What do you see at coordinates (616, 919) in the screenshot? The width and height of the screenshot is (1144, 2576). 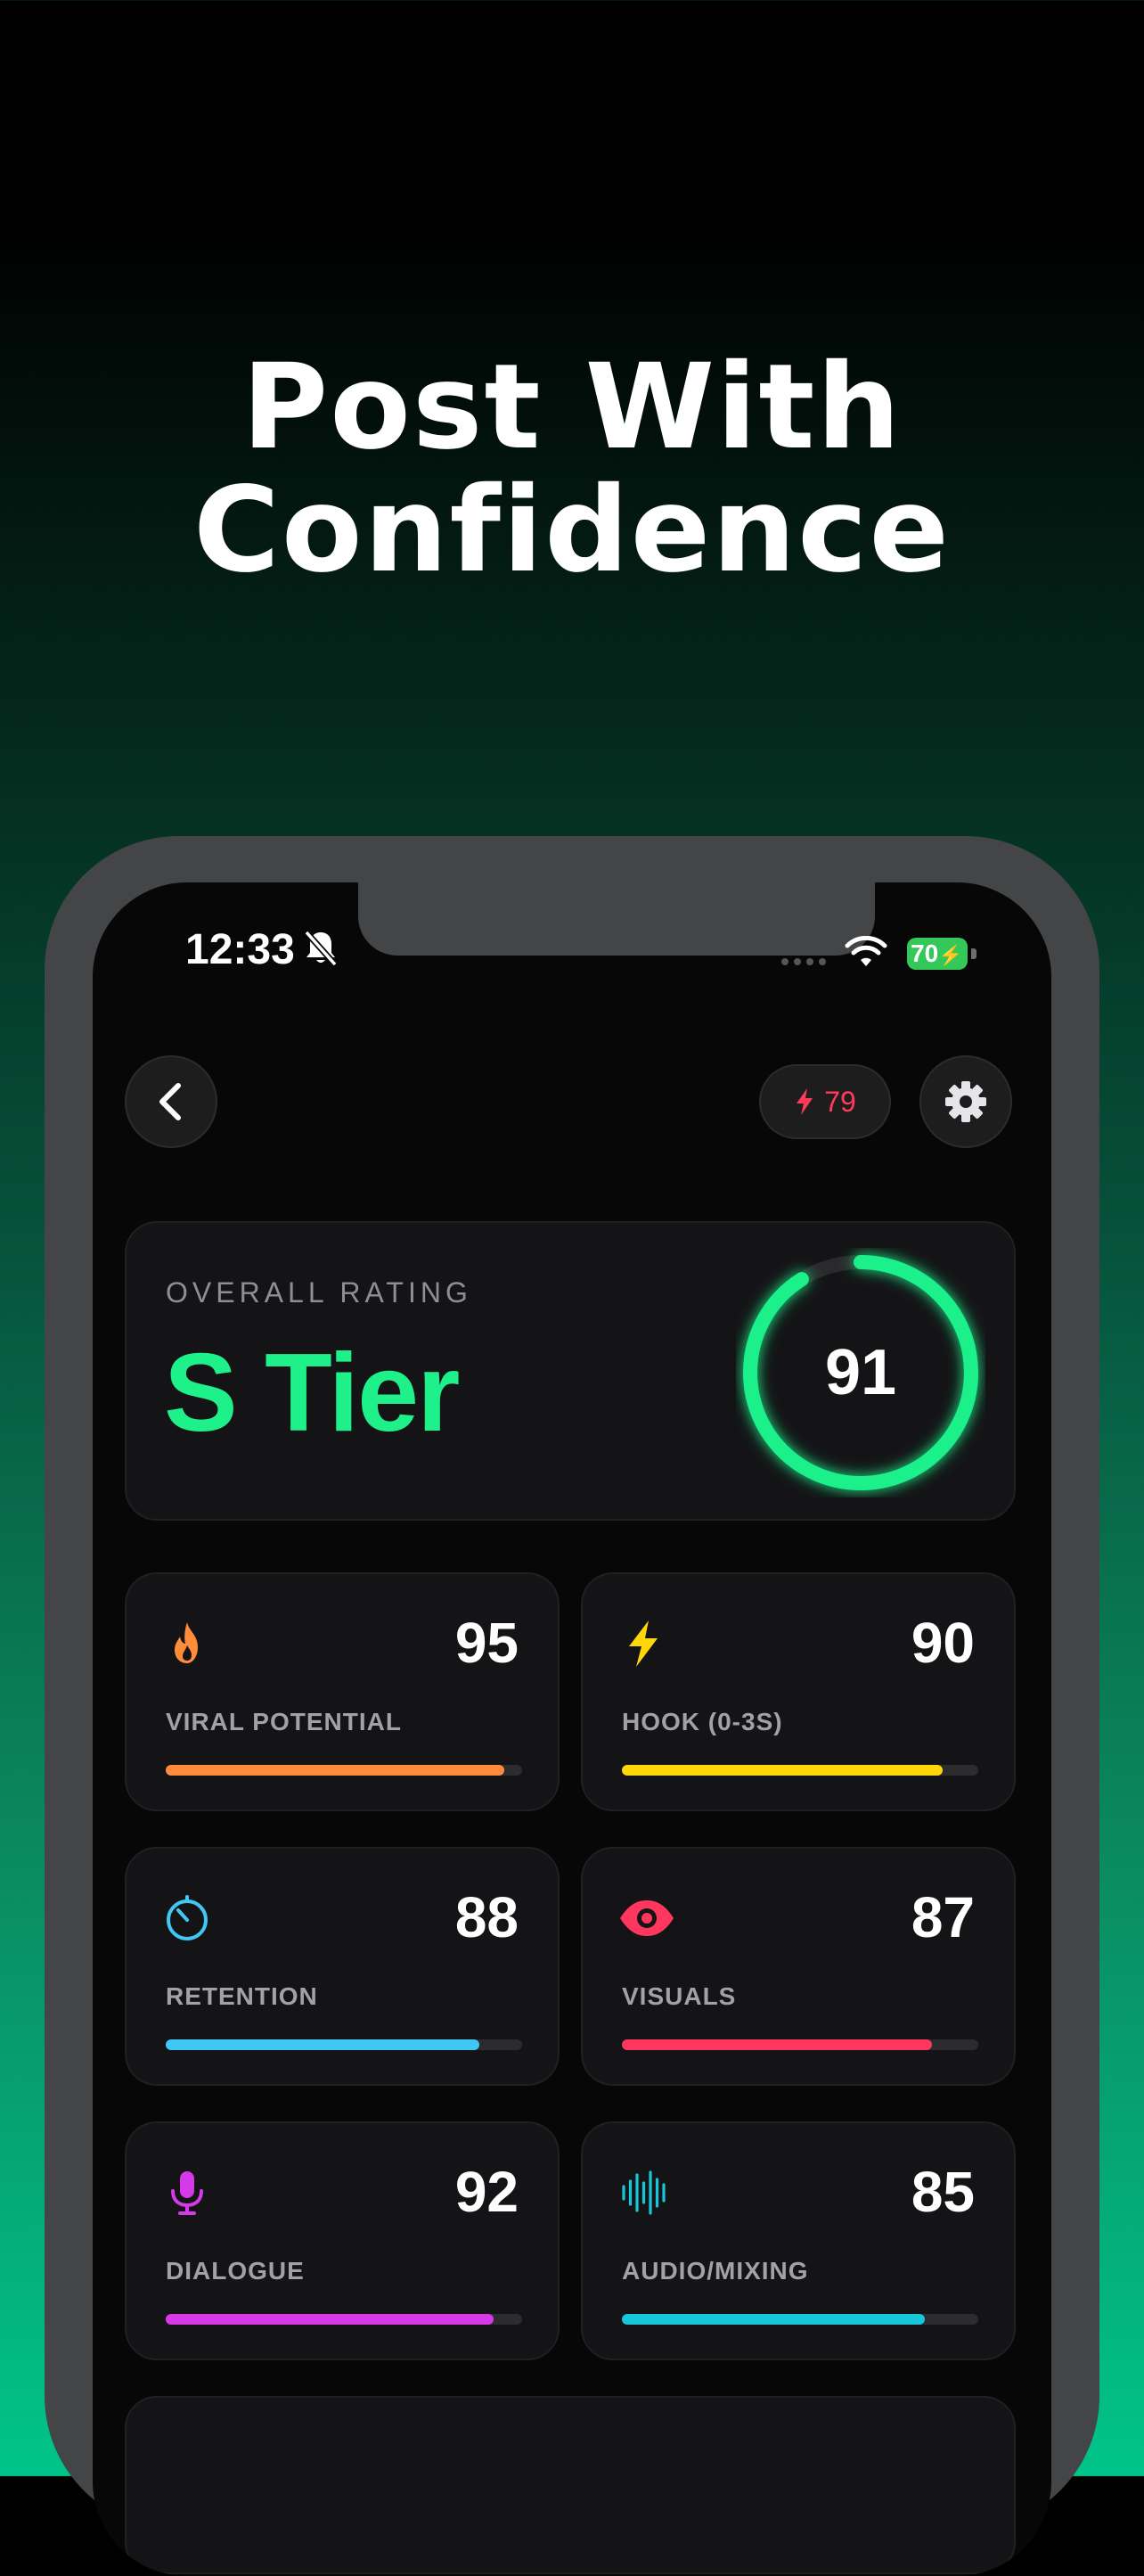 I see `notch` at bounding box center [616, 919].